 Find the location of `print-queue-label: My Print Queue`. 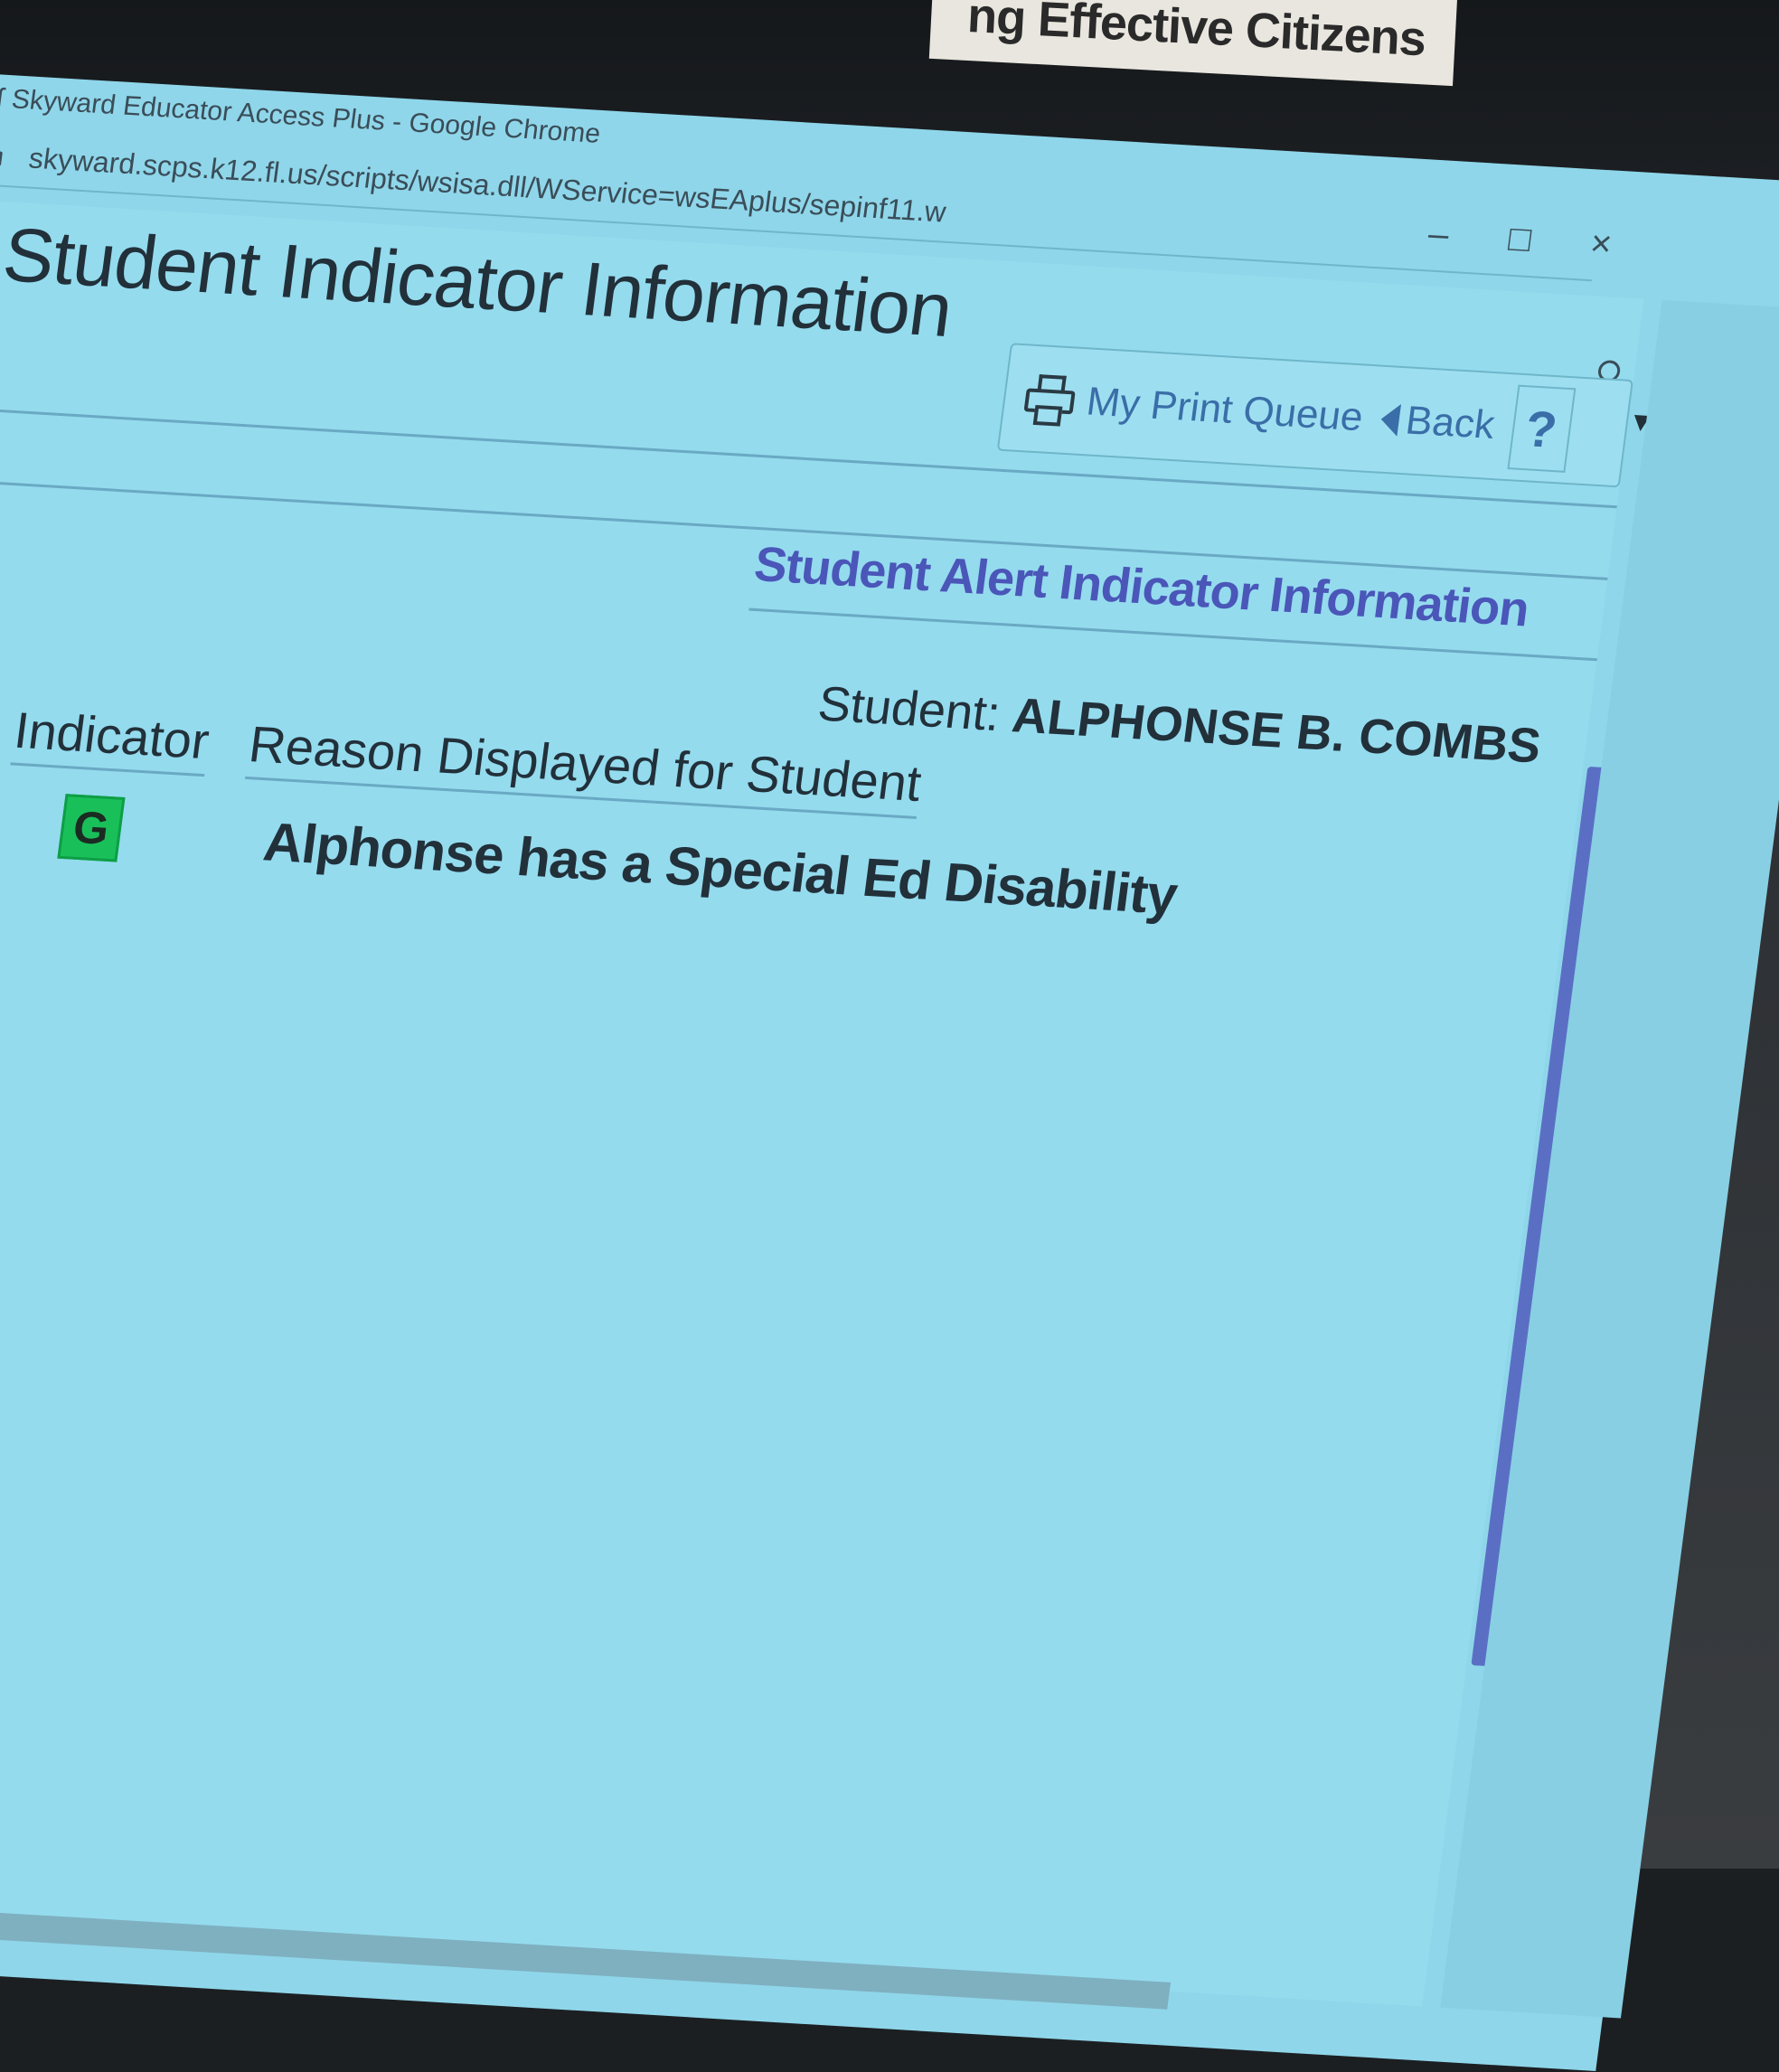

print-queue-label: My Print Queue is located at coordinates (1225, 409).